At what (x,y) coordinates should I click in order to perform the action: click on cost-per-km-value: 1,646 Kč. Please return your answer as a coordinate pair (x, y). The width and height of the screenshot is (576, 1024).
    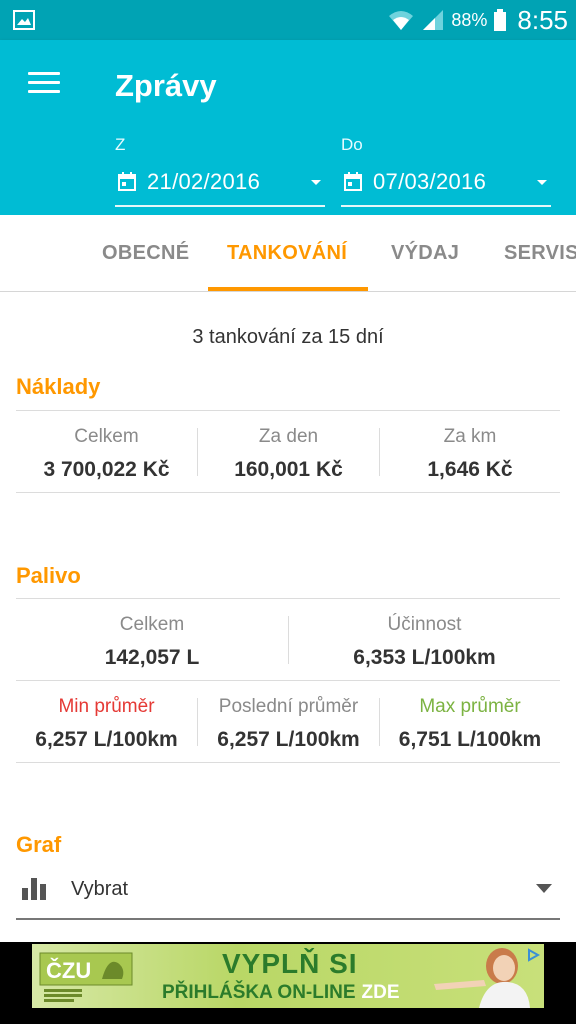
    Looking at the image, I should click on (470, 469).